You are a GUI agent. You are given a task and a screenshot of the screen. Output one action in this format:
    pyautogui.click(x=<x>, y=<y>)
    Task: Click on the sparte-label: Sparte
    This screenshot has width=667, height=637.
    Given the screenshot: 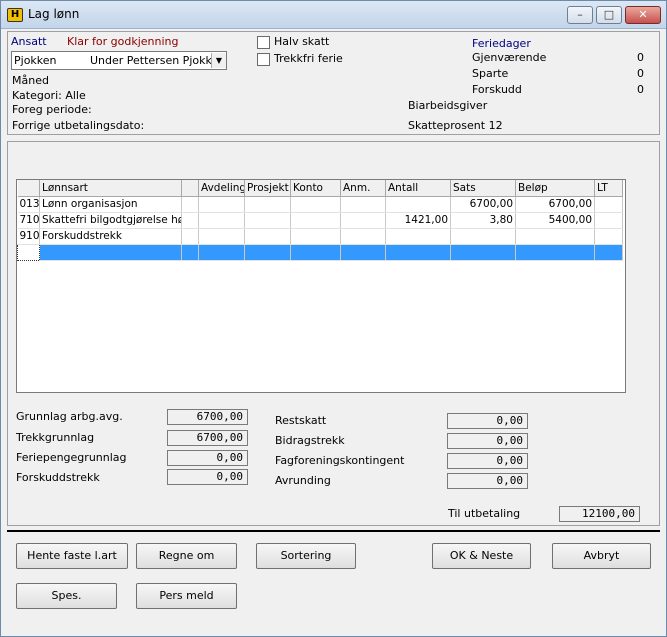 What is the action you would take?
    pyautogui.click(x=490, y=73)
    